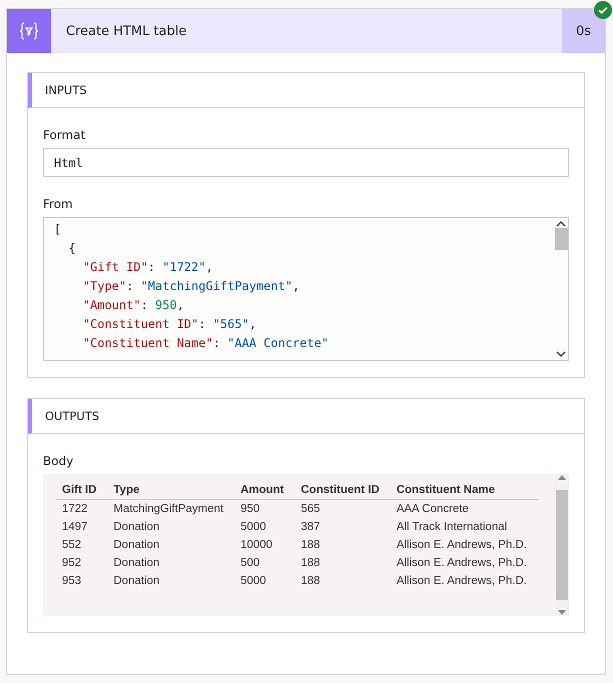 The height and width of the screenshot is (683, 613). Describe the element at coordinates (451, 527) in the screenshot. I see `table-cell-text: All Track International` at that location.